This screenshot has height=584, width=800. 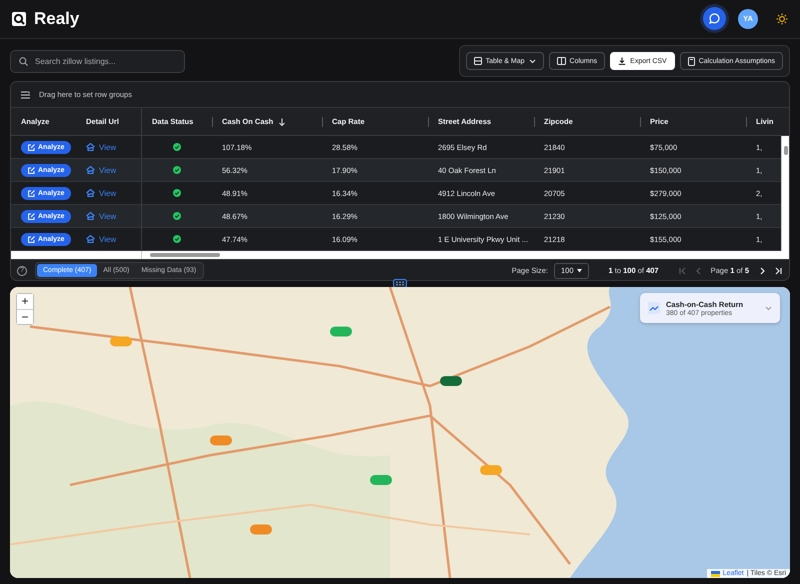 What do you see at coordinates (23, 61) in the screenshot?
I see `search-icon` at bounding box center [23, 61].